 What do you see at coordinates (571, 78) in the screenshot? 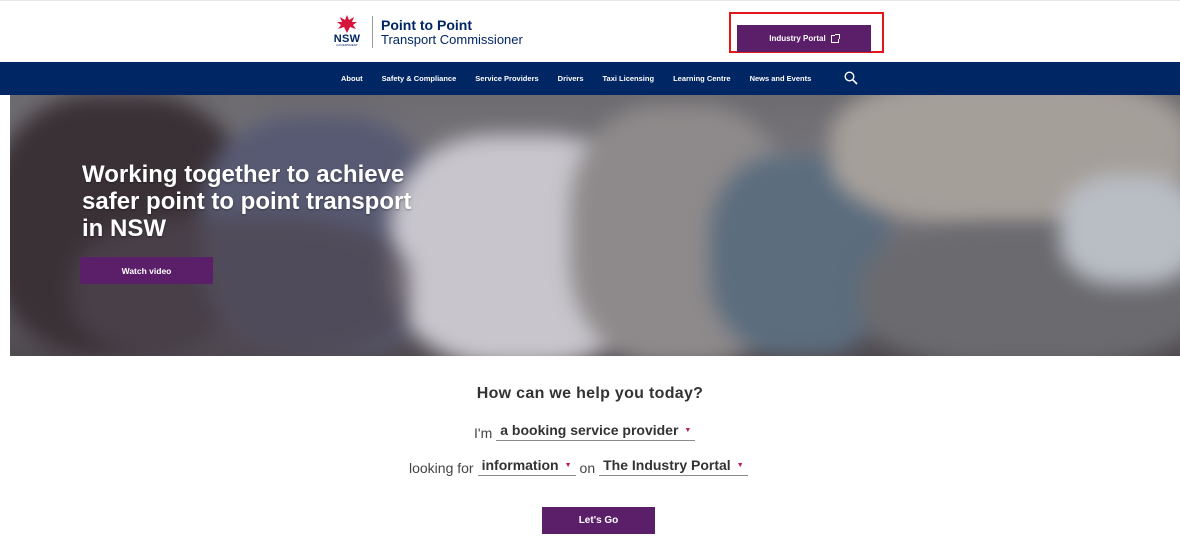
I see `nav-item-drivers: Drivers` at bounding box center [571, 78].